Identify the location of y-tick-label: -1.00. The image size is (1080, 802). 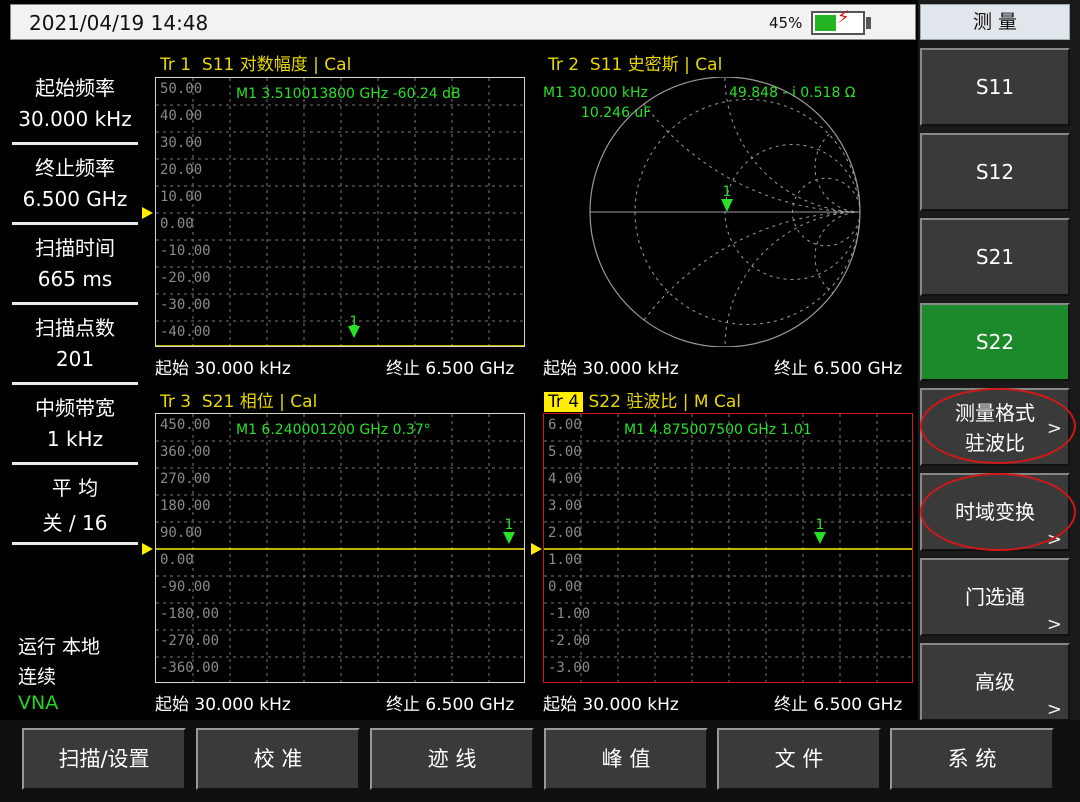
(569, 614).